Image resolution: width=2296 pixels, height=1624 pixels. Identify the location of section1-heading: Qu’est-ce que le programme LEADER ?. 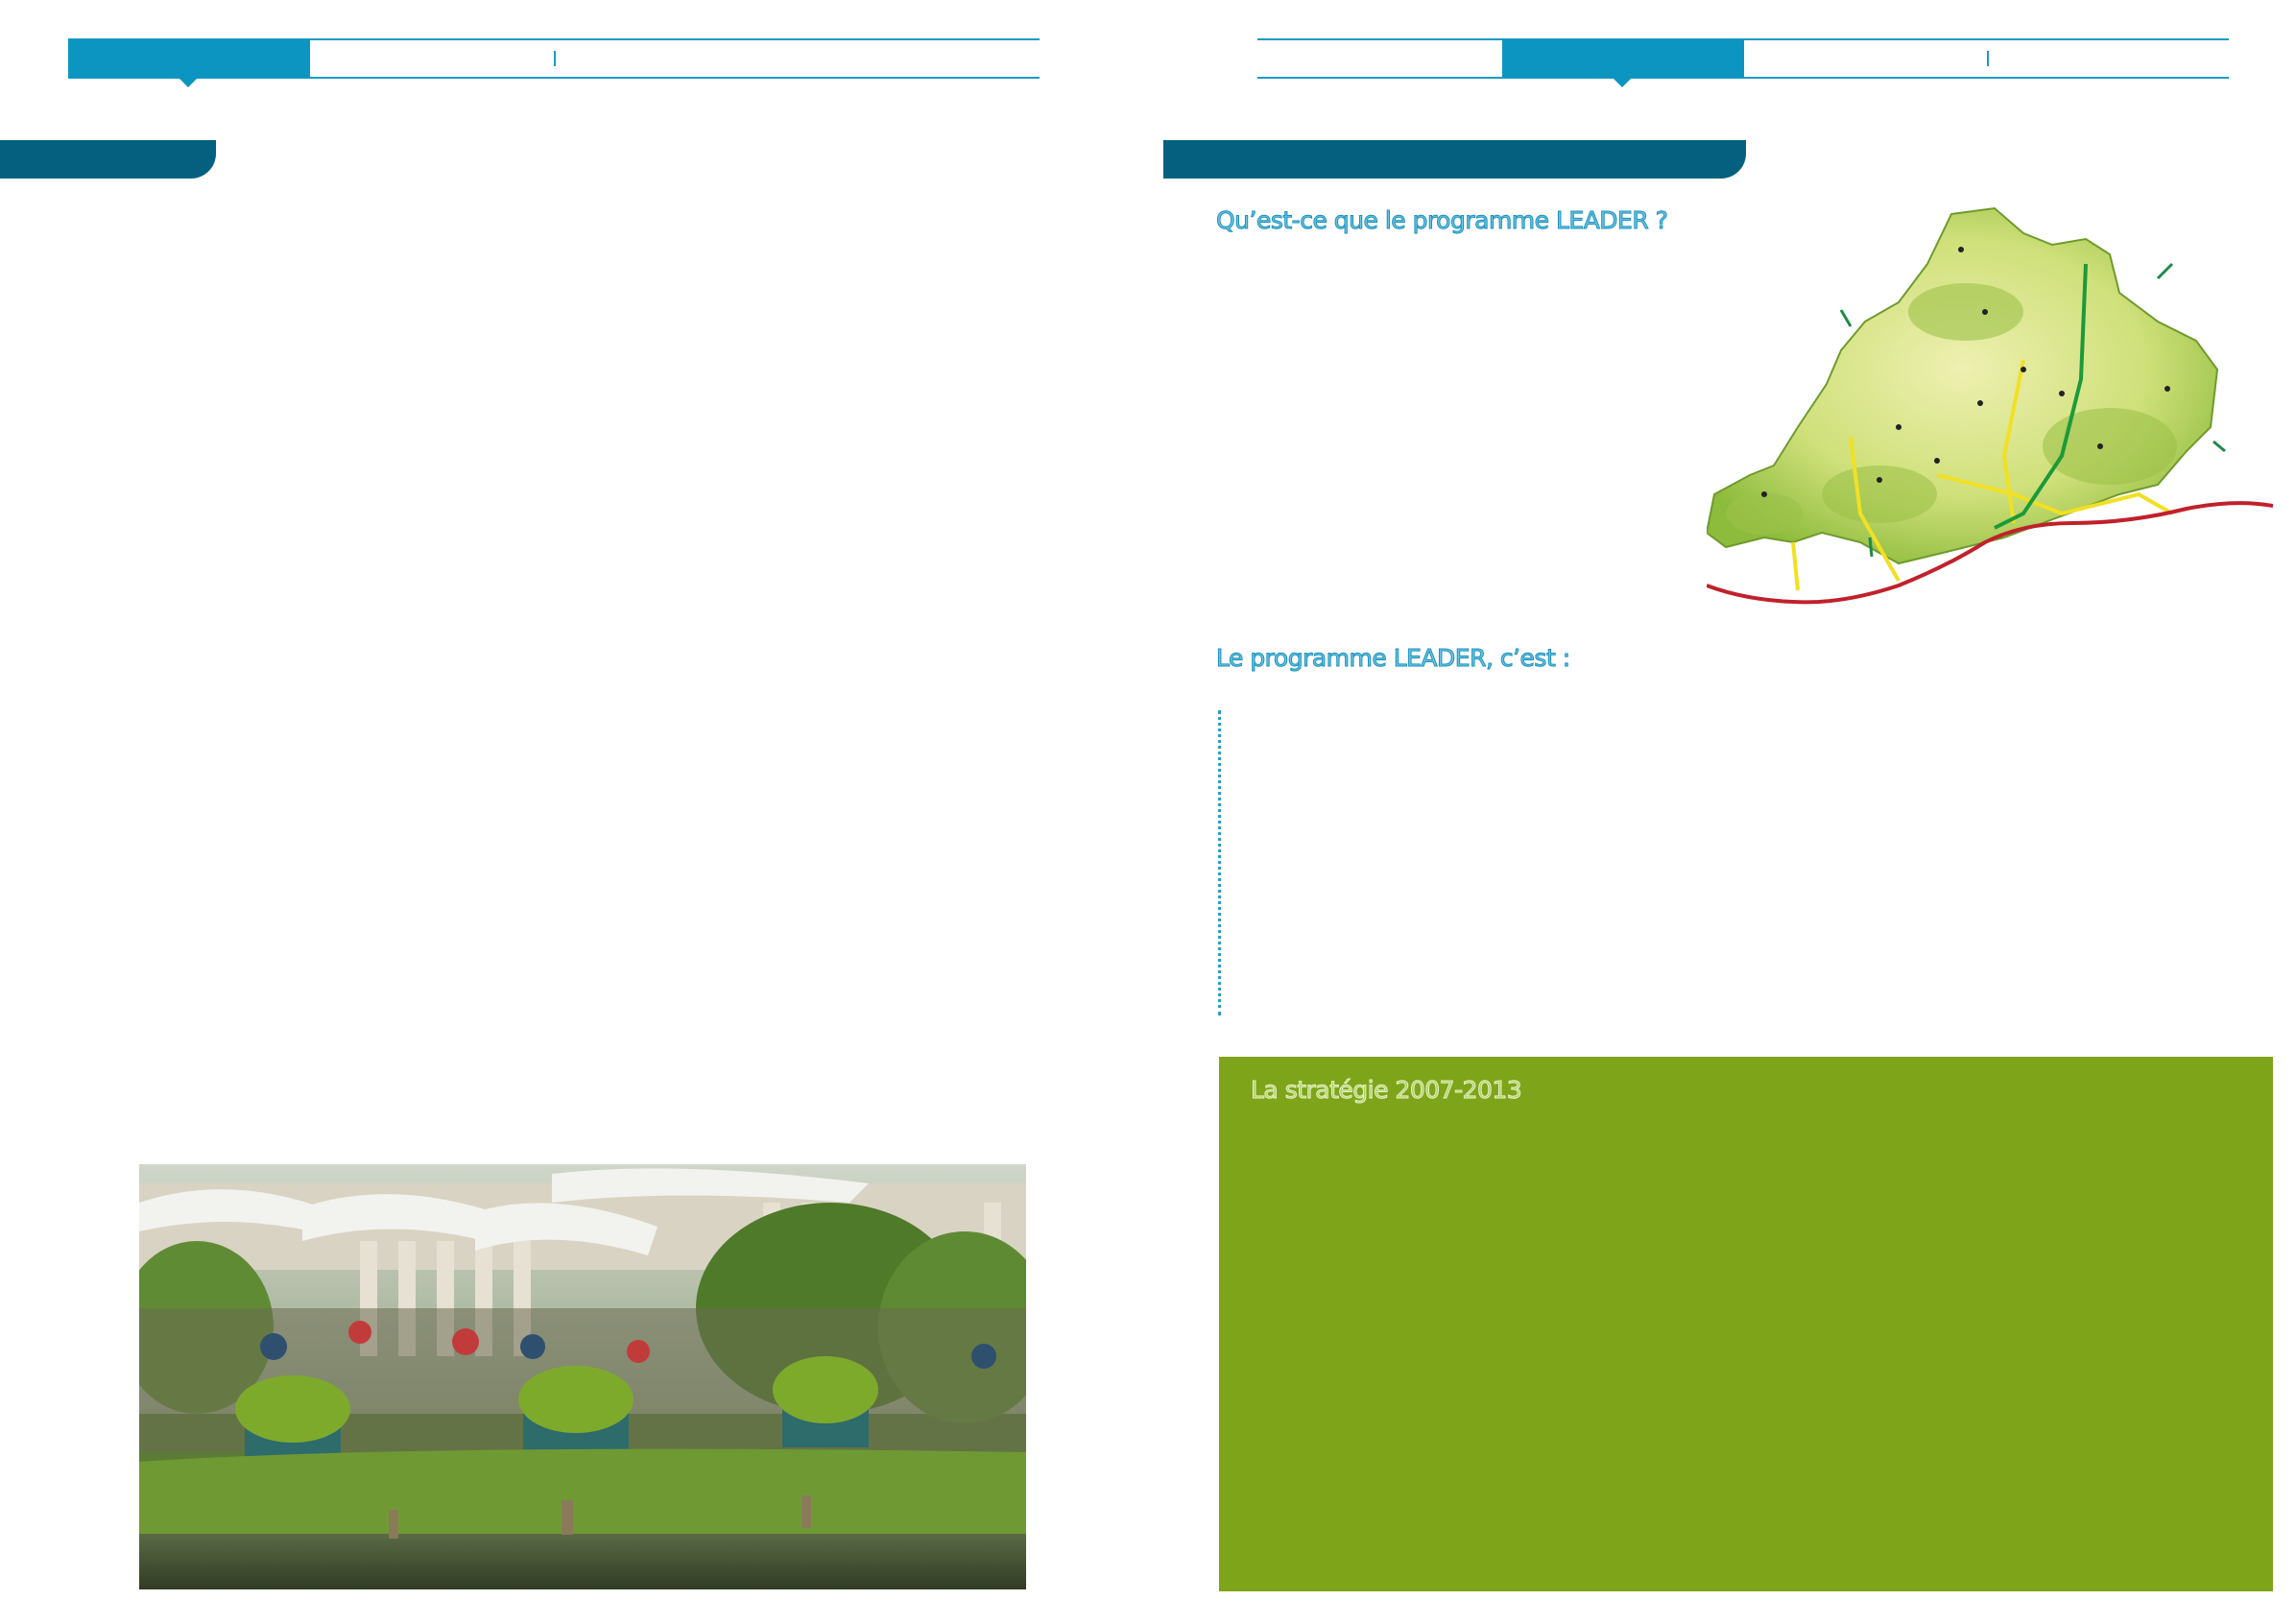
(1442, 220).